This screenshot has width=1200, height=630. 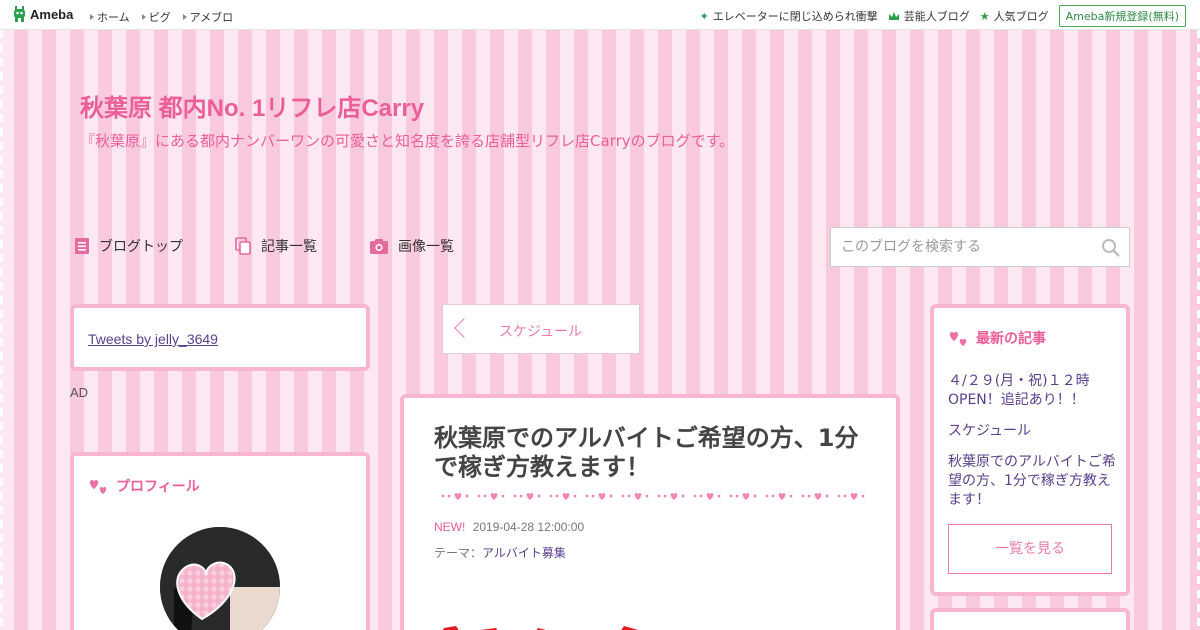 What do you see at coordinates (379, 246) in the screenshot?
I see `camera-icon` at bounding box center [379, 246].